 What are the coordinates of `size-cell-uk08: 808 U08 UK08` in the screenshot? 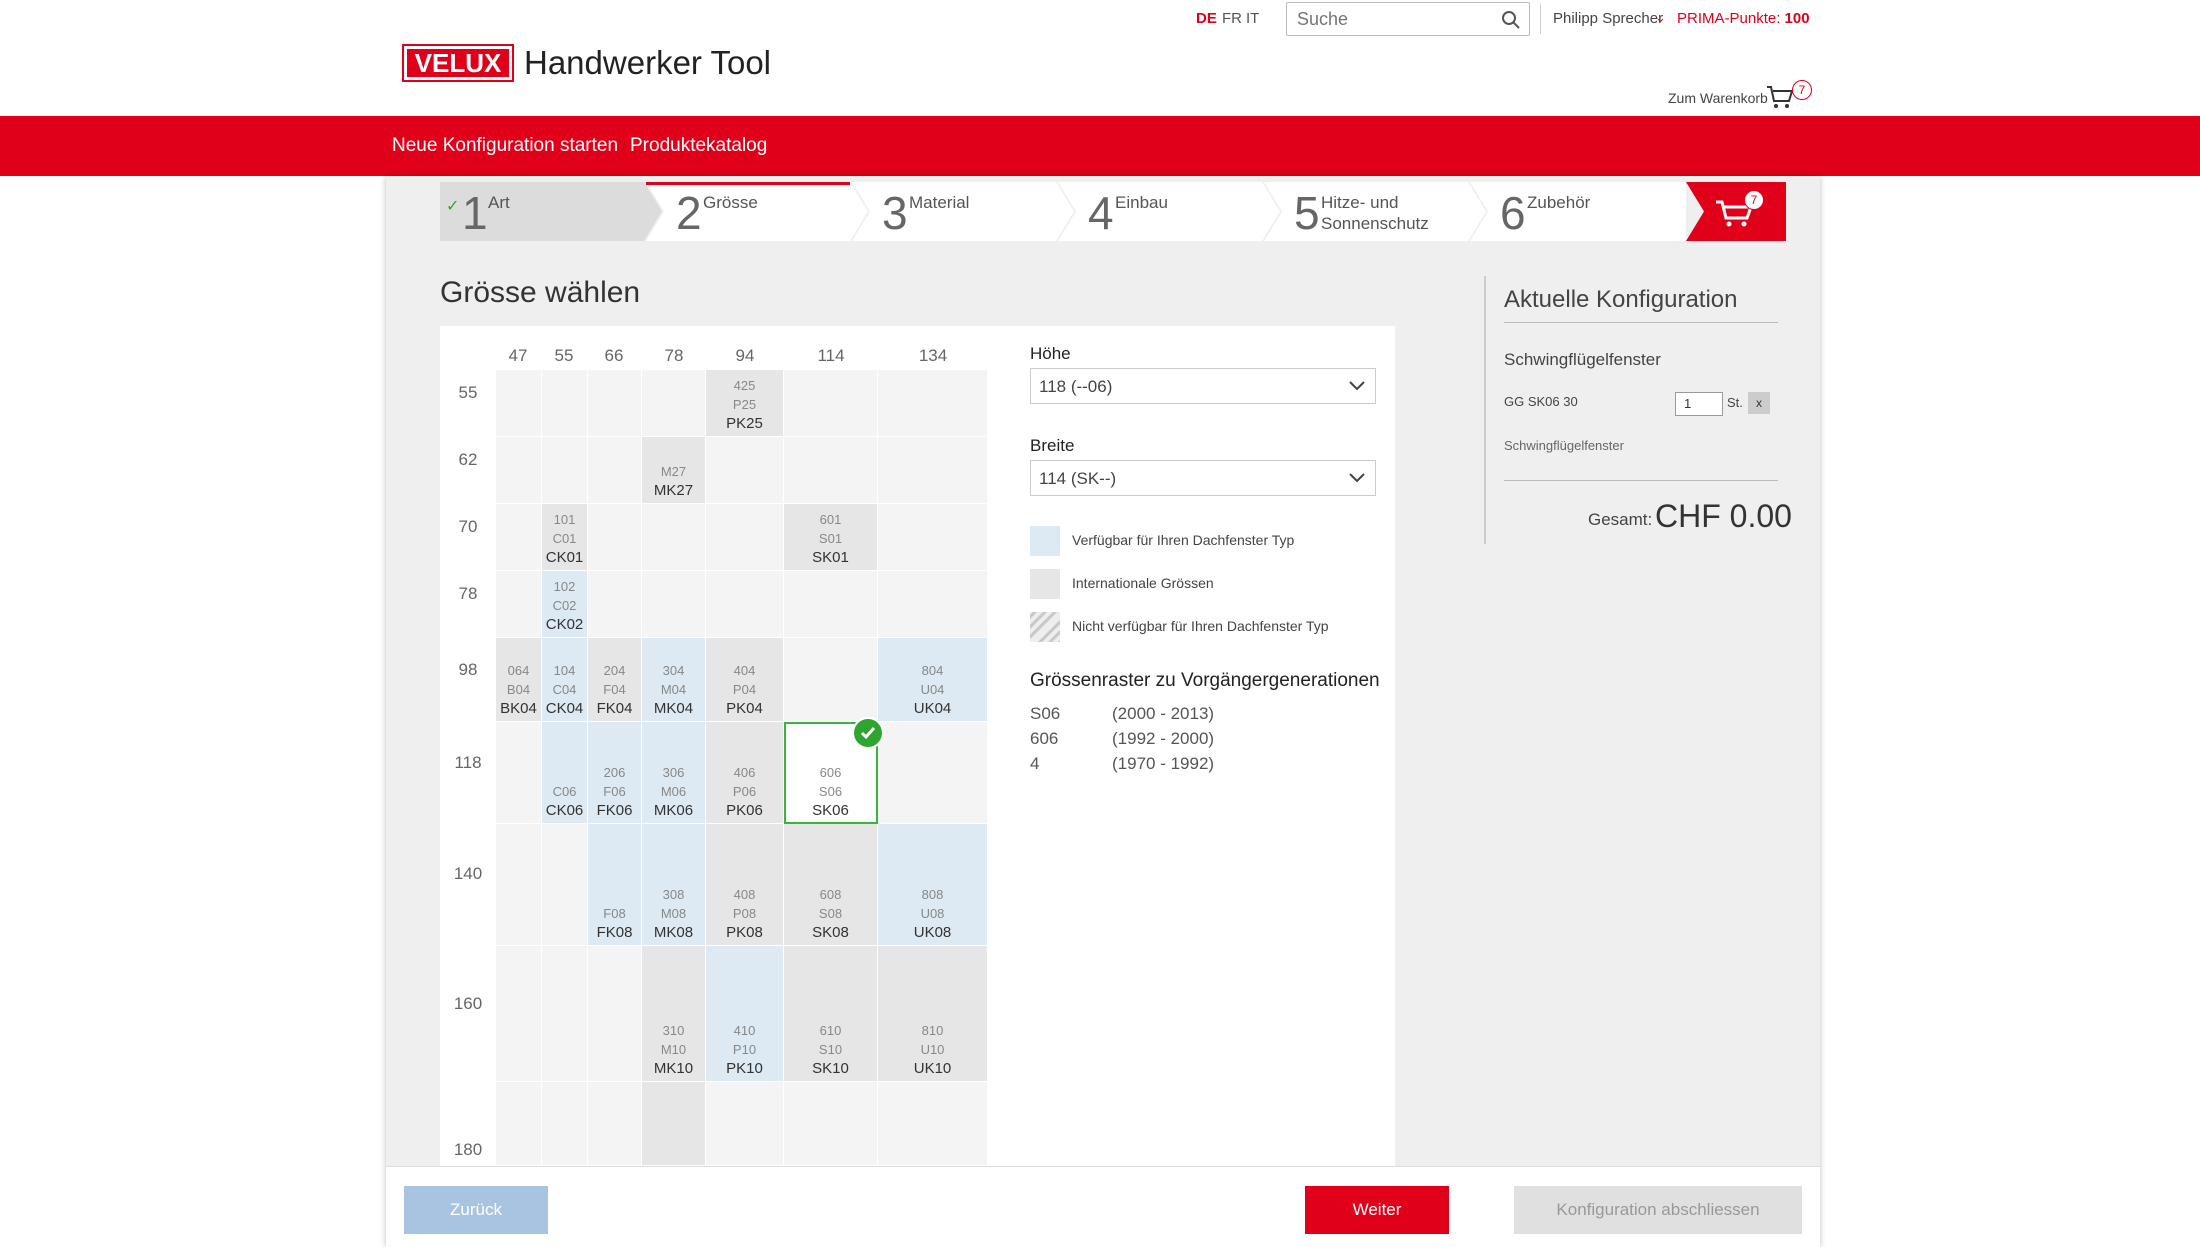 It's located at (933, 885).